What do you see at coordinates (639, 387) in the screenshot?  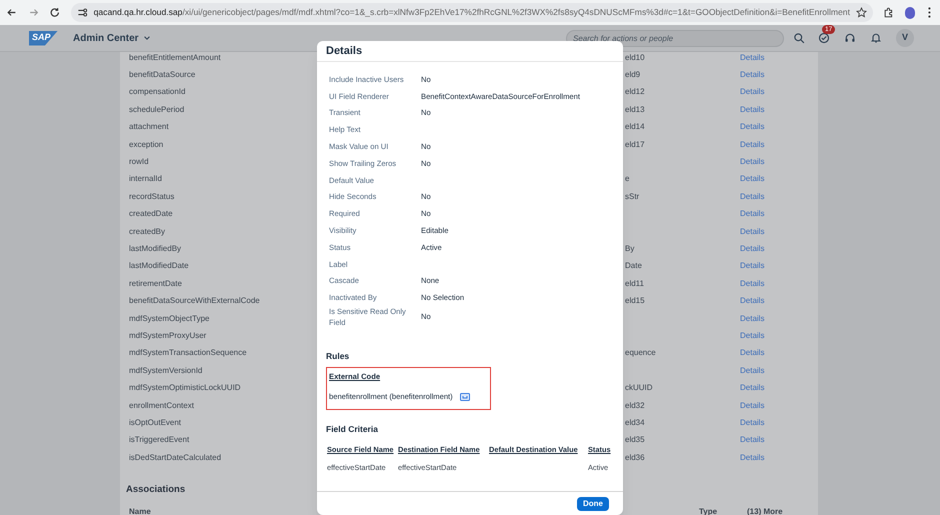 I see `table-cell: ckUUID` at bounding box center [639, 387].